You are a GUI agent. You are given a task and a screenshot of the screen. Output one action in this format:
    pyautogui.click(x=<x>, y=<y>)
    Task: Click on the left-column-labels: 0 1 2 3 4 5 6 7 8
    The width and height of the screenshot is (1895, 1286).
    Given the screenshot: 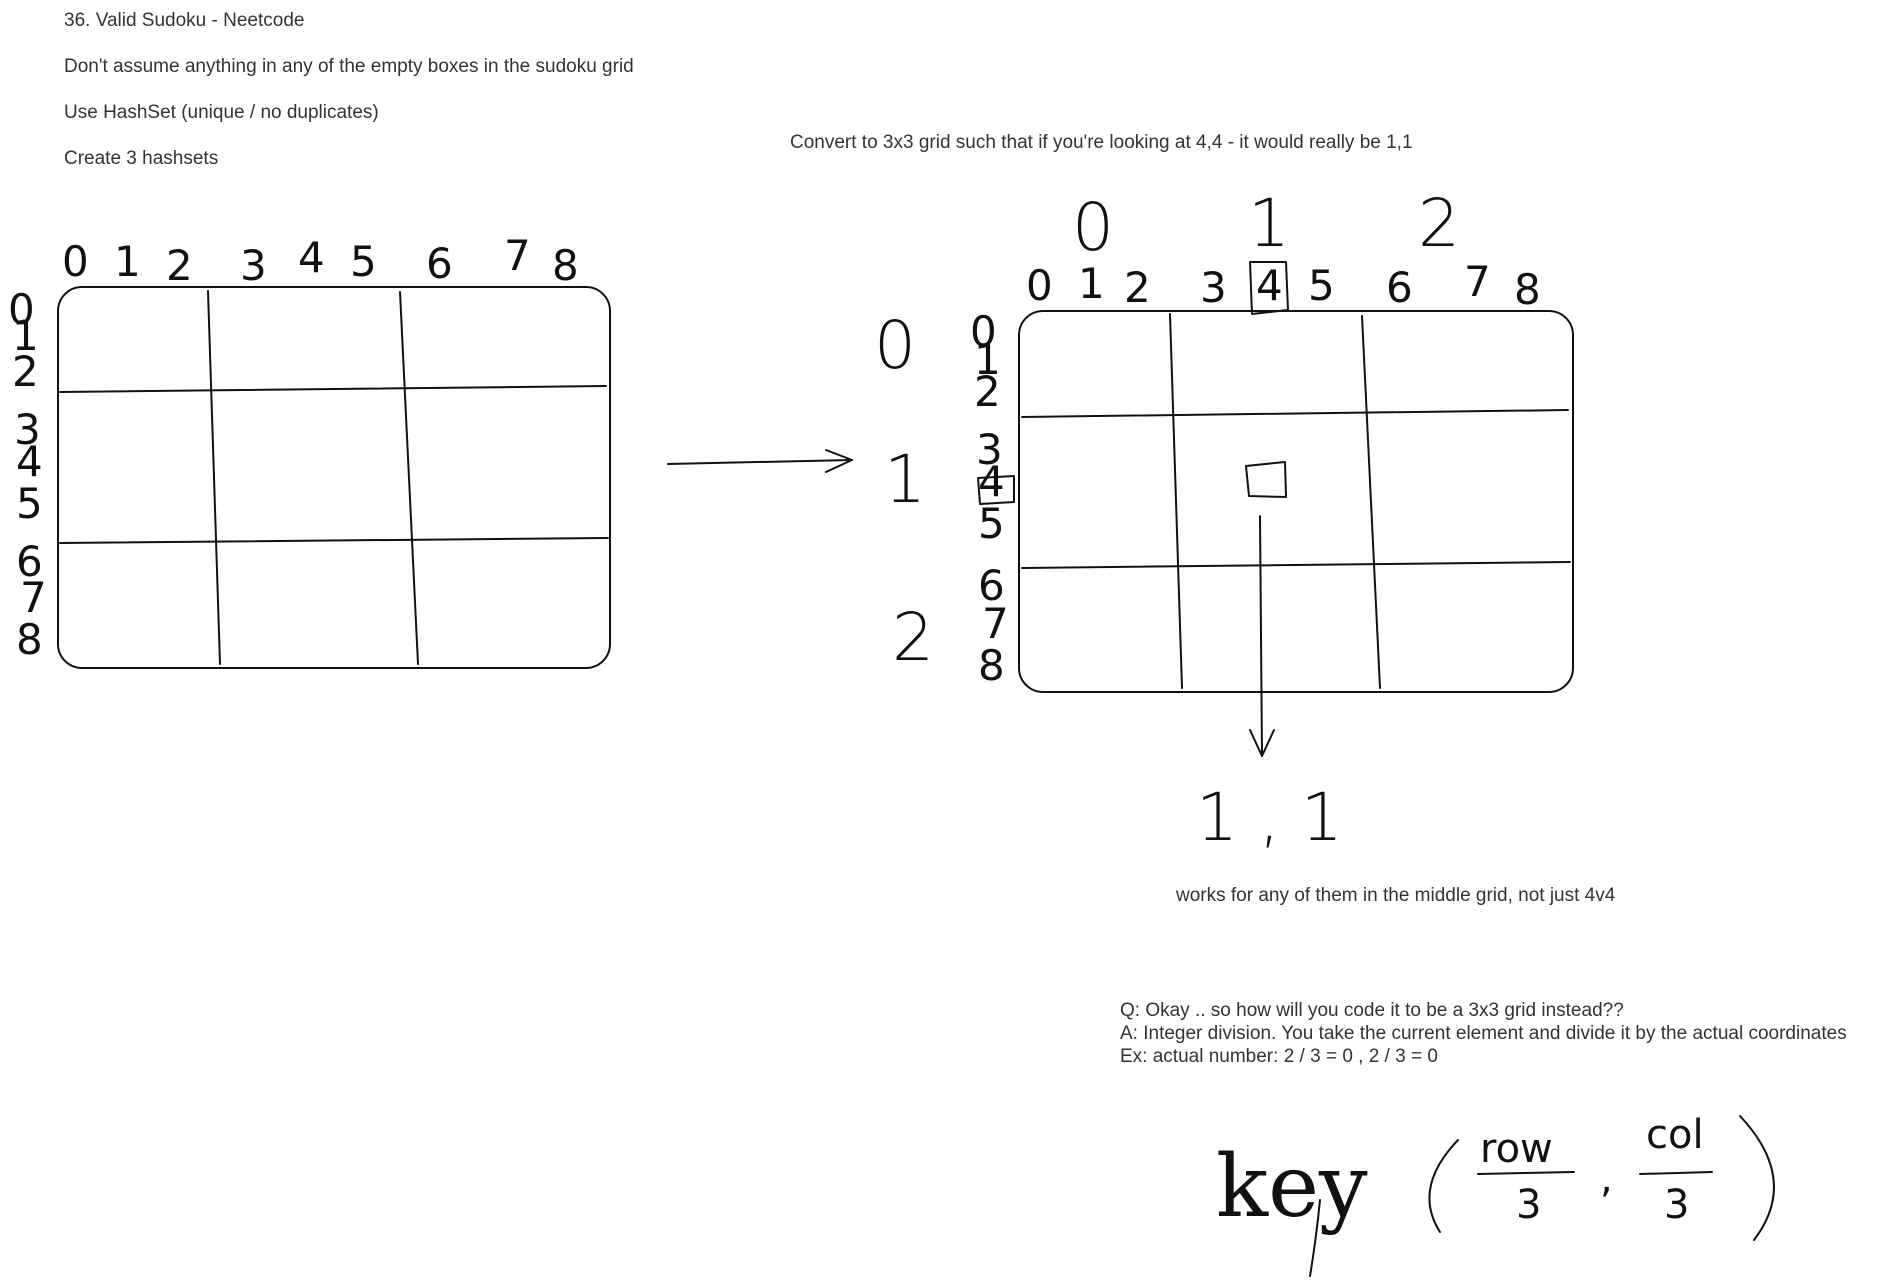 What is the action you would take?
    pyautogui.click(x=320, y=260)
    